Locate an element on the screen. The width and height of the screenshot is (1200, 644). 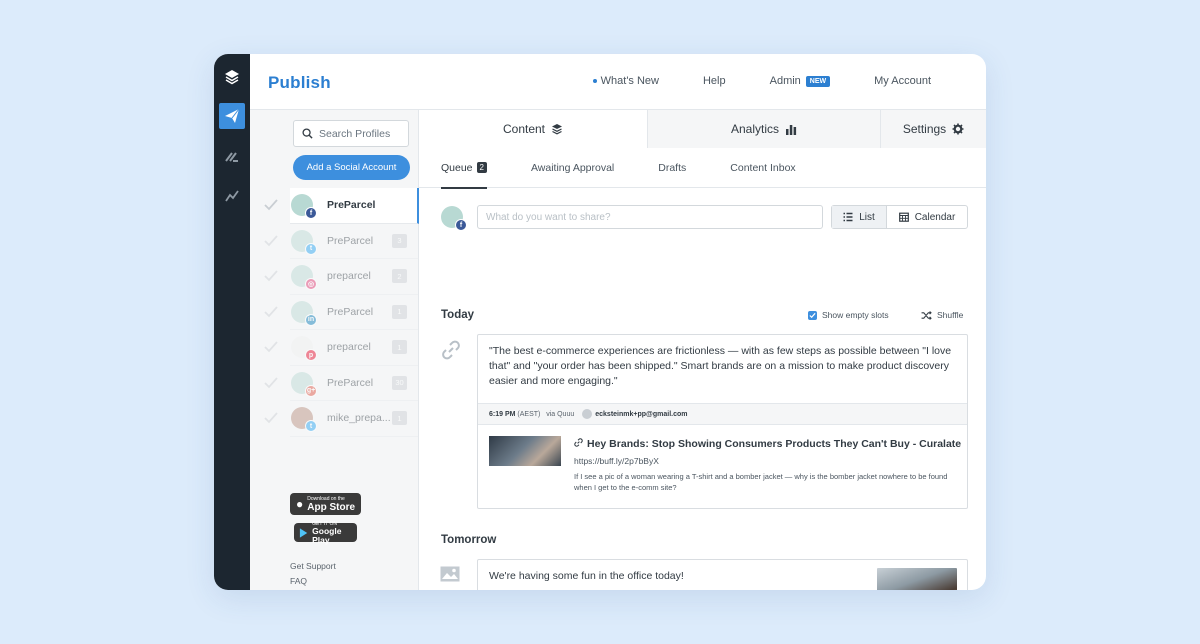
list-label: List is located at coordinates (867, 217).